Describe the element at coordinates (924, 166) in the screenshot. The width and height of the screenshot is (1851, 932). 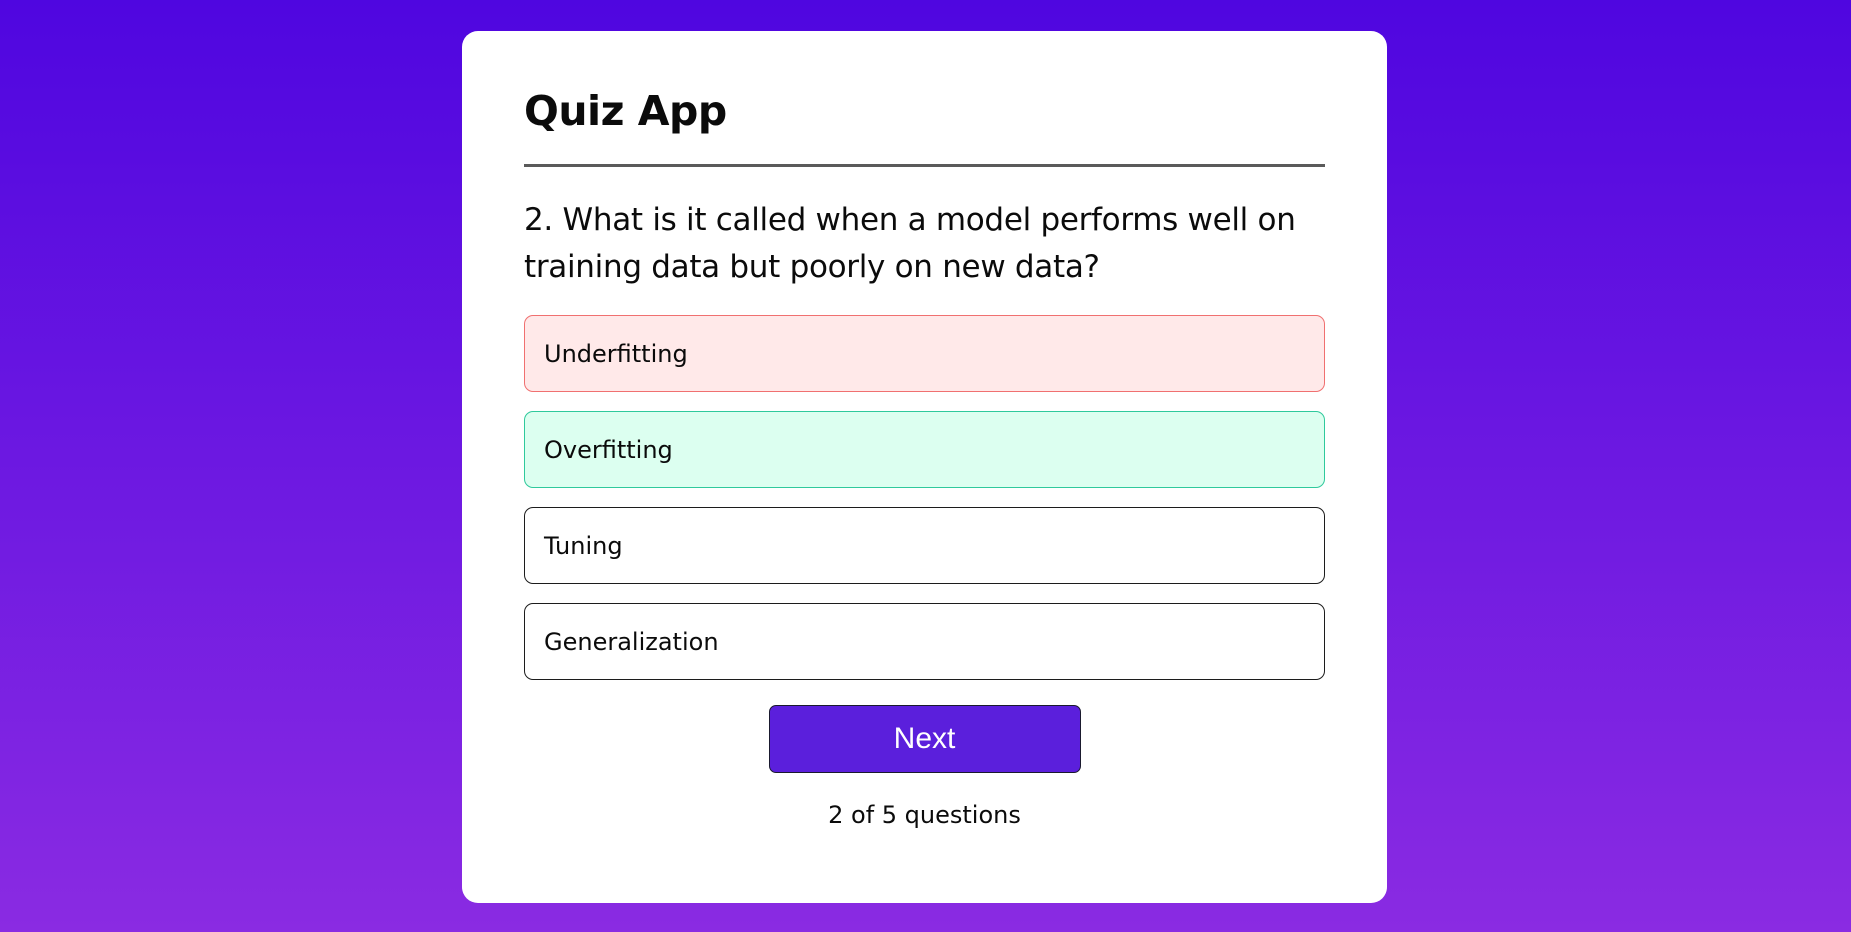
I see `title-divider` at that location.